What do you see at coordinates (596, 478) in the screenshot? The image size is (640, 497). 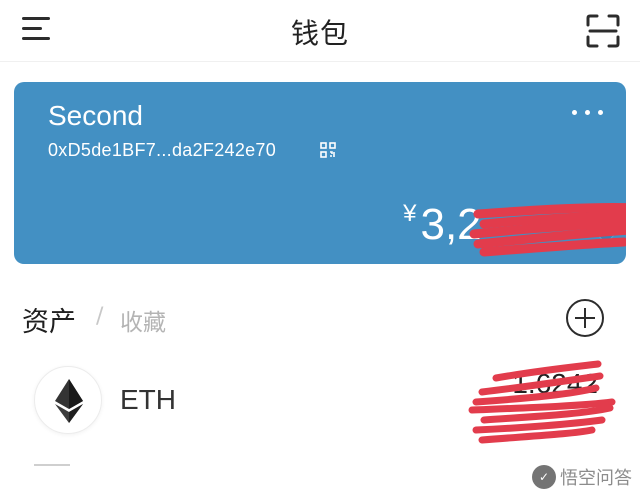 I see `watermark-text: 悟空问答` at bounding box center [596, 478].